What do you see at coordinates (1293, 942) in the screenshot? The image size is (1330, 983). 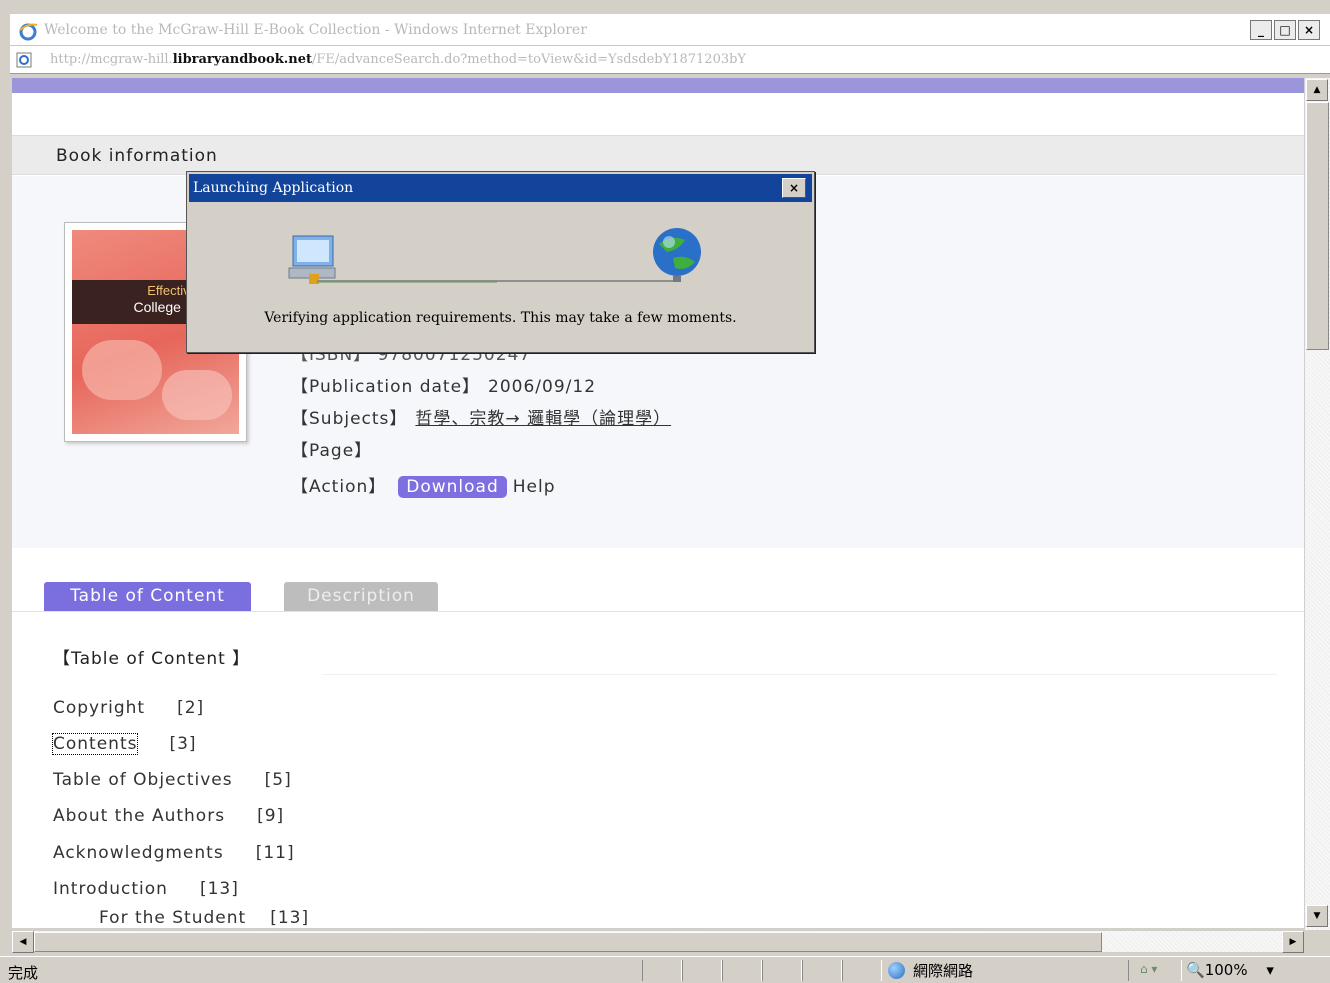 I see `scroll-right-icon: ▶` at bounding box center [1293, 942].